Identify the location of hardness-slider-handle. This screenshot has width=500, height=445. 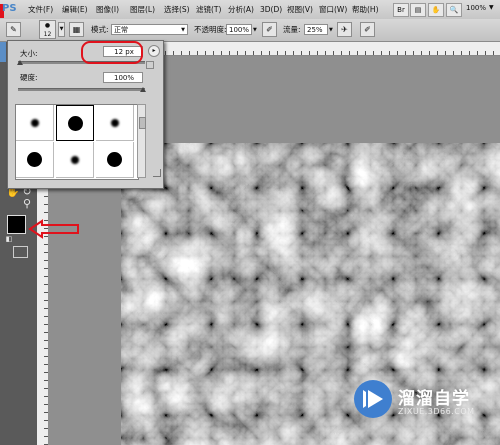
(143, 89).